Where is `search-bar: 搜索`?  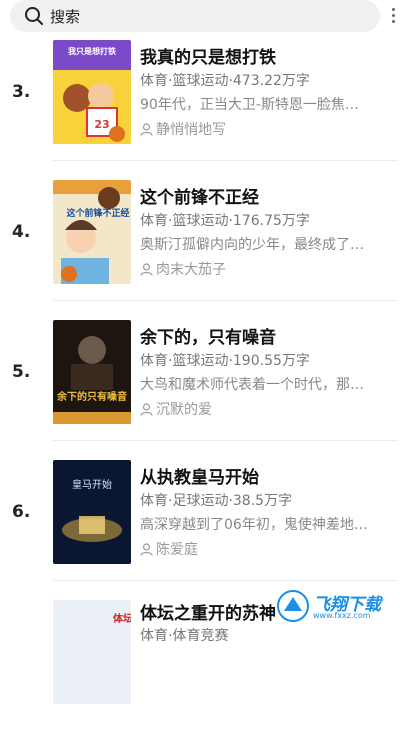
search-bar: 搜索 is located at coordinates (195, 16).